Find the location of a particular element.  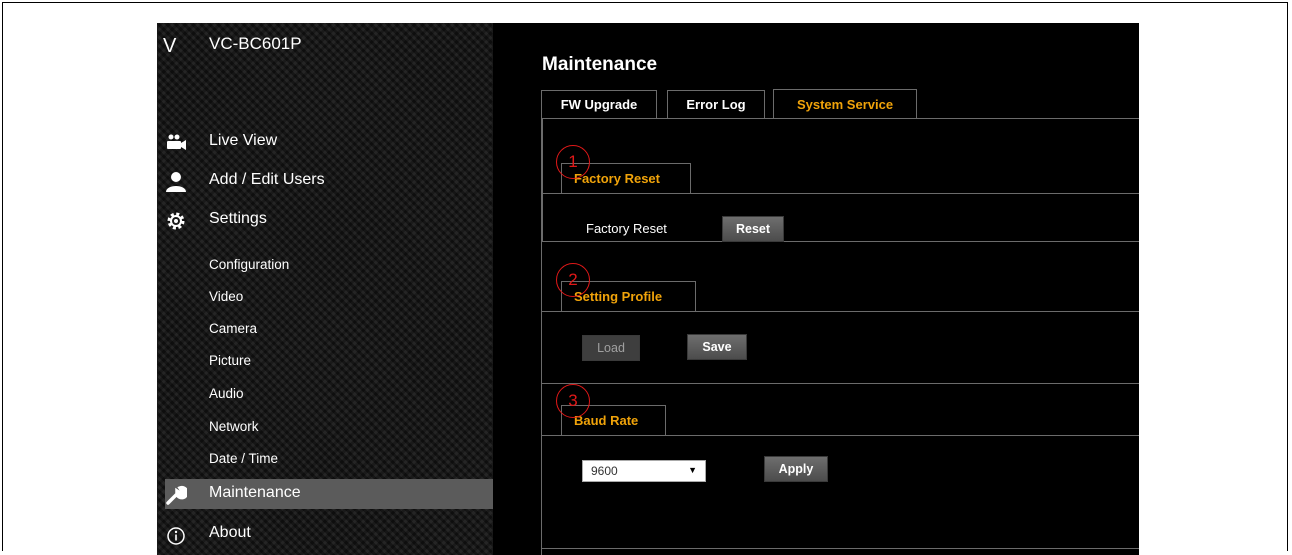

nav-camera: Camera is located at coordinates (233, 328).